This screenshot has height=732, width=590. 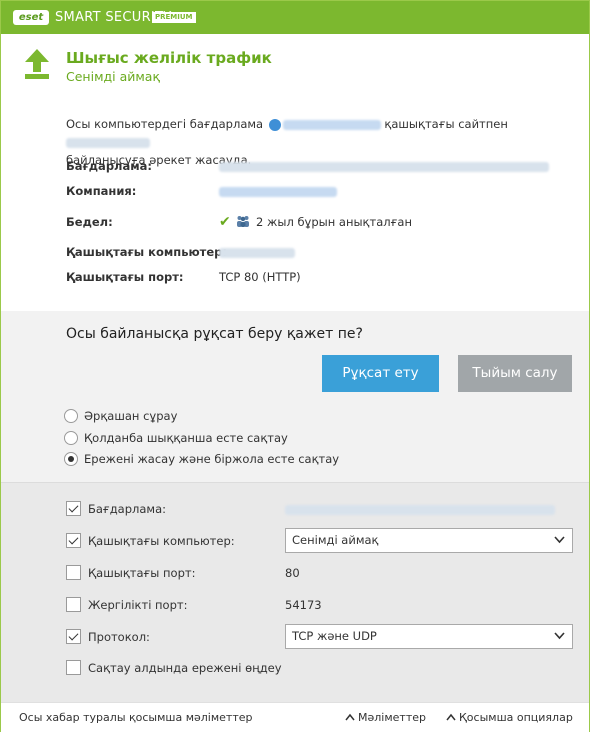 I want to click on program-name-redacted, so click(x=331, y=124).